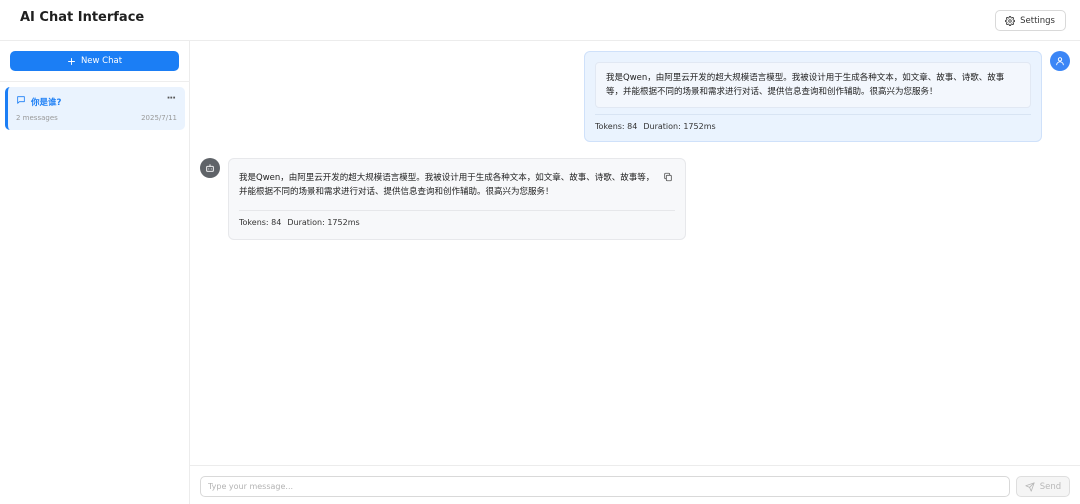 The width and height of the screenshot is (1080, 504). I want to click on more-options-icon: ···, so click(171, 98).